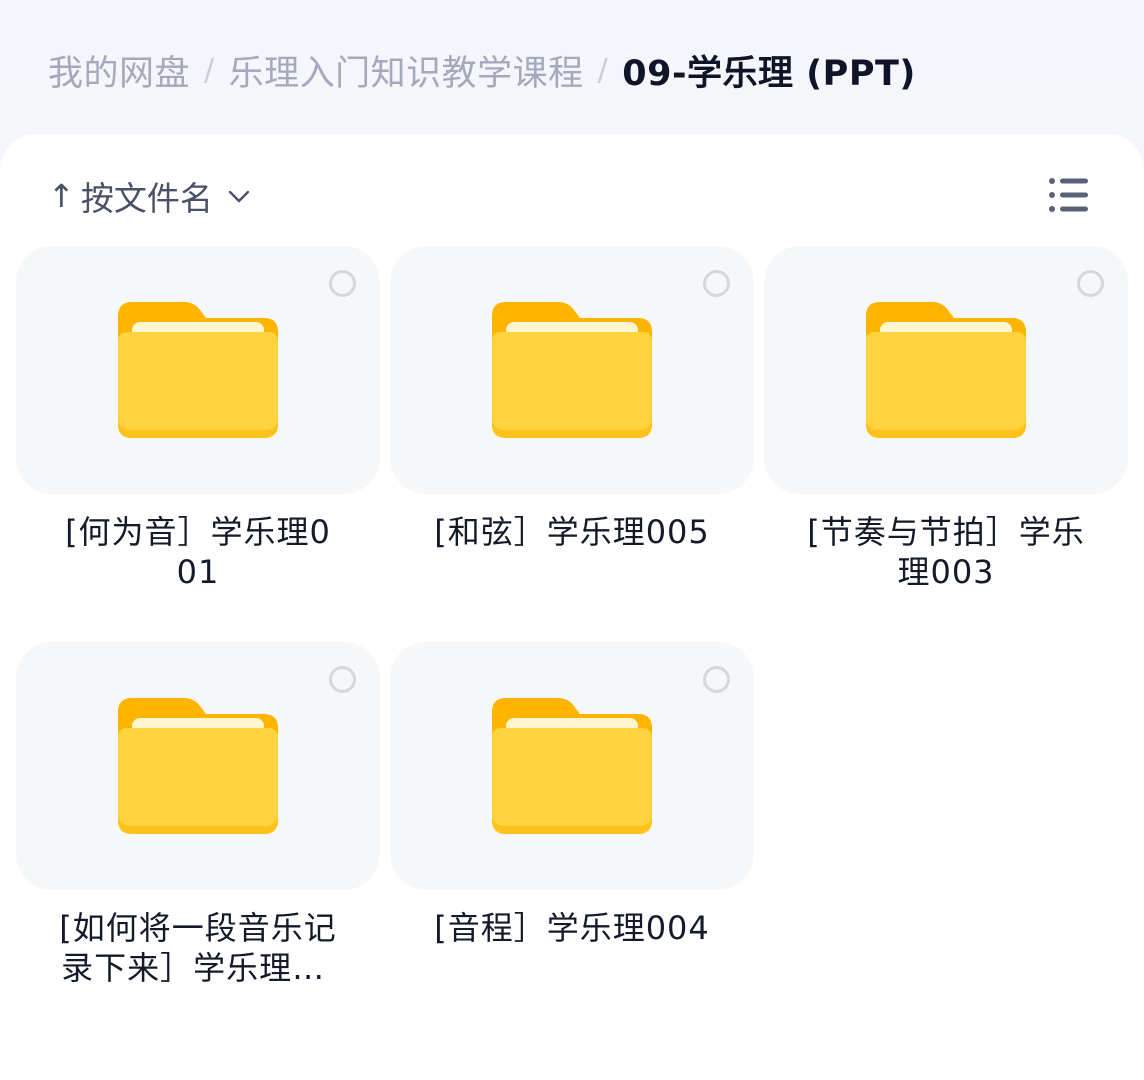 Image resolution: width=1144 pixels, height=1080 pixels. What do you see at coordinates (946, 552) in the screenshot?
I see `folder-name: [节奏与节拍］学乐理003` at bounding box center [946, 552].